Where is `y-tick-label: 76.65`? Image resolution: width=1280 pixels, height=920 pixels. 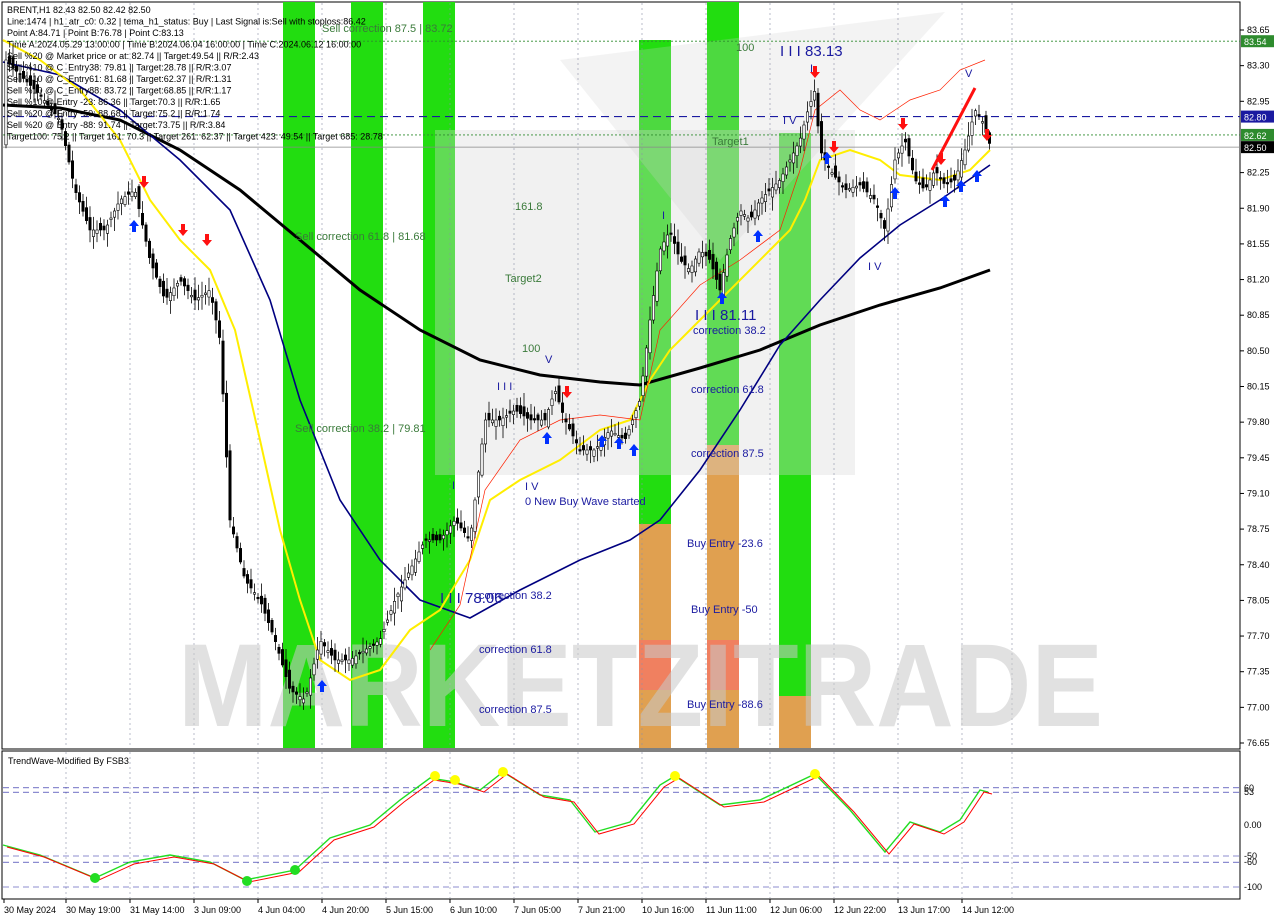 y-tick-label: 76.65 is located at coordinates (1258, 743).